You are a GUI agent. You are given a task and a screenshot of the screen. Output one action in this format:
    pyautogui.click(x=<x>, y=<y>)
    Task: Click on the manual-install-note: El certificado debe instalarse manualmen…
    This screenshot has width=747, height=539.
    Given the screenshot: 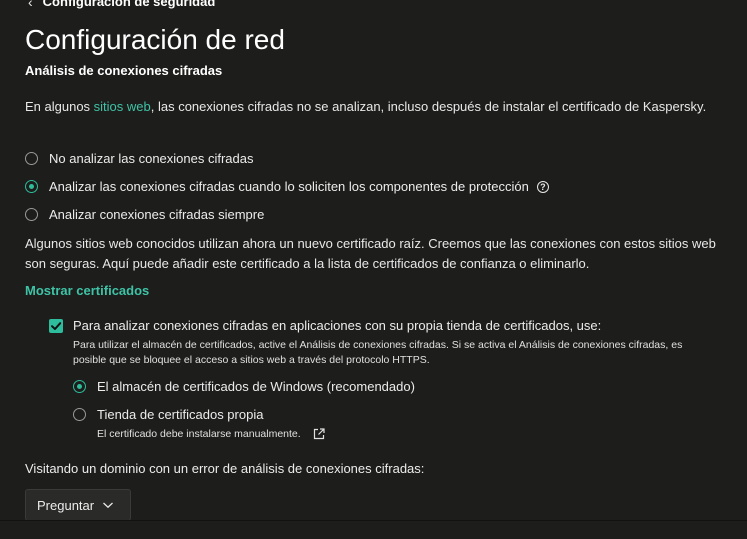 What is the action you would take?
    pyautogui.click(x=211, y=434)
    